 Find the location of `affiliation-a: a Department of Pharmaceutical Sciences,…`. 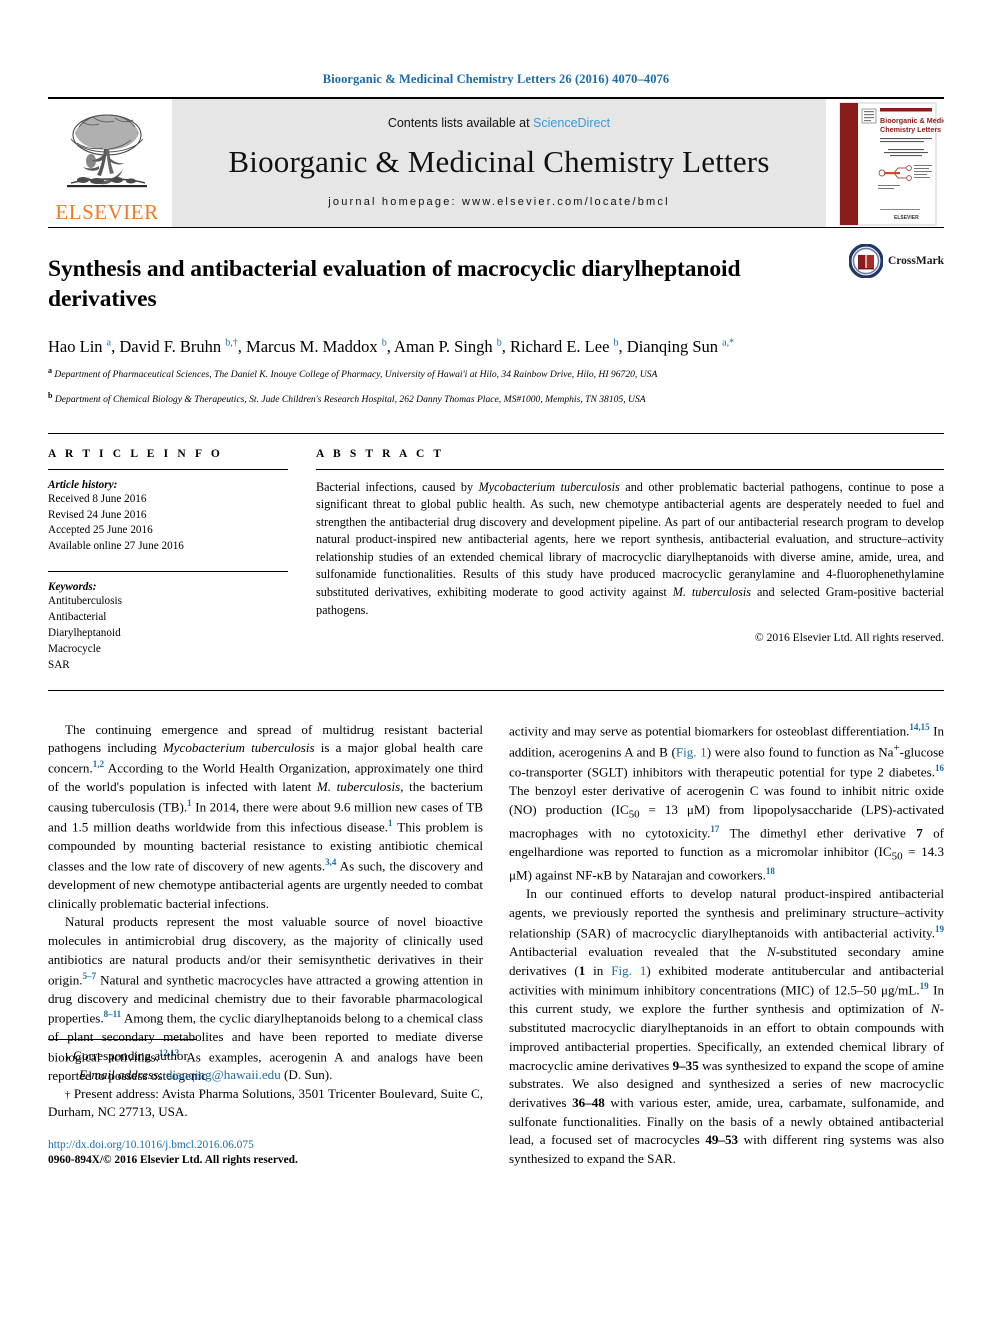

affiliation-a: a Department of Pharmaceutical Sciences,… is located at coordinates (353, 373).